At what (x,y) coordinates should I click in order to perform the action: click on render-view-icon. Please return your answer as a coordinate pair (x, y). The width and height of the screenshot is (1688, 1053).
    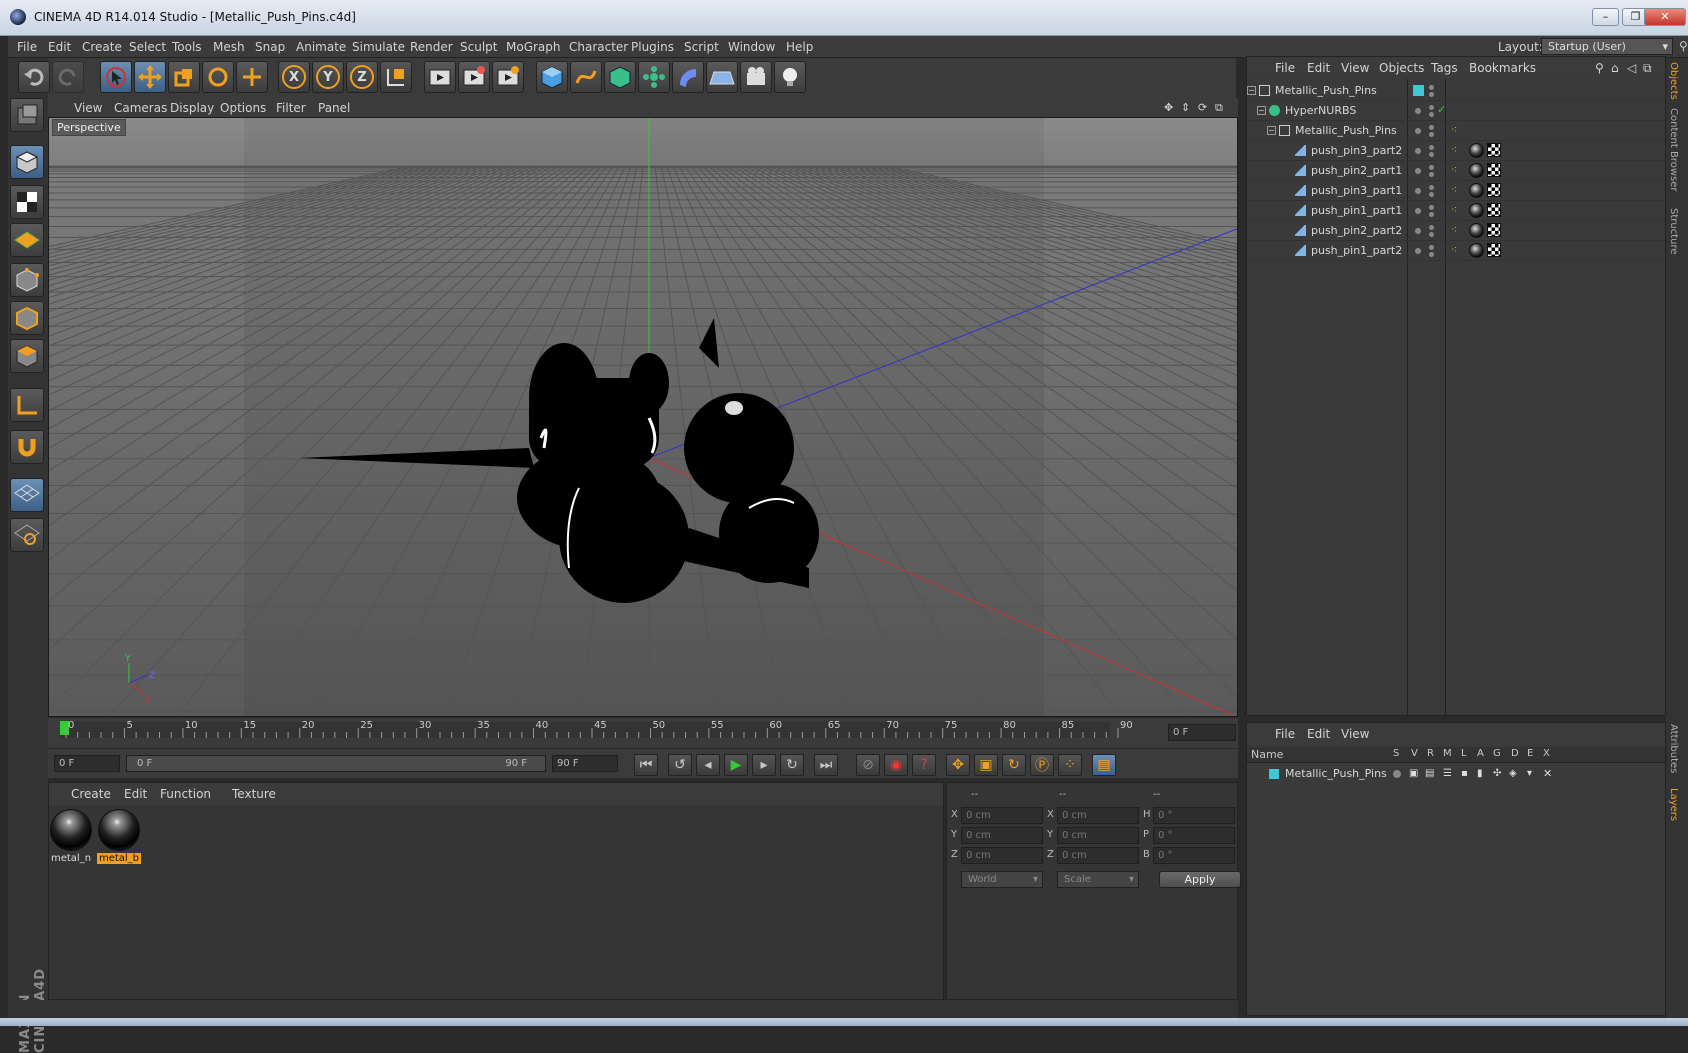
    Looking at the image, I should click on (440, 77).